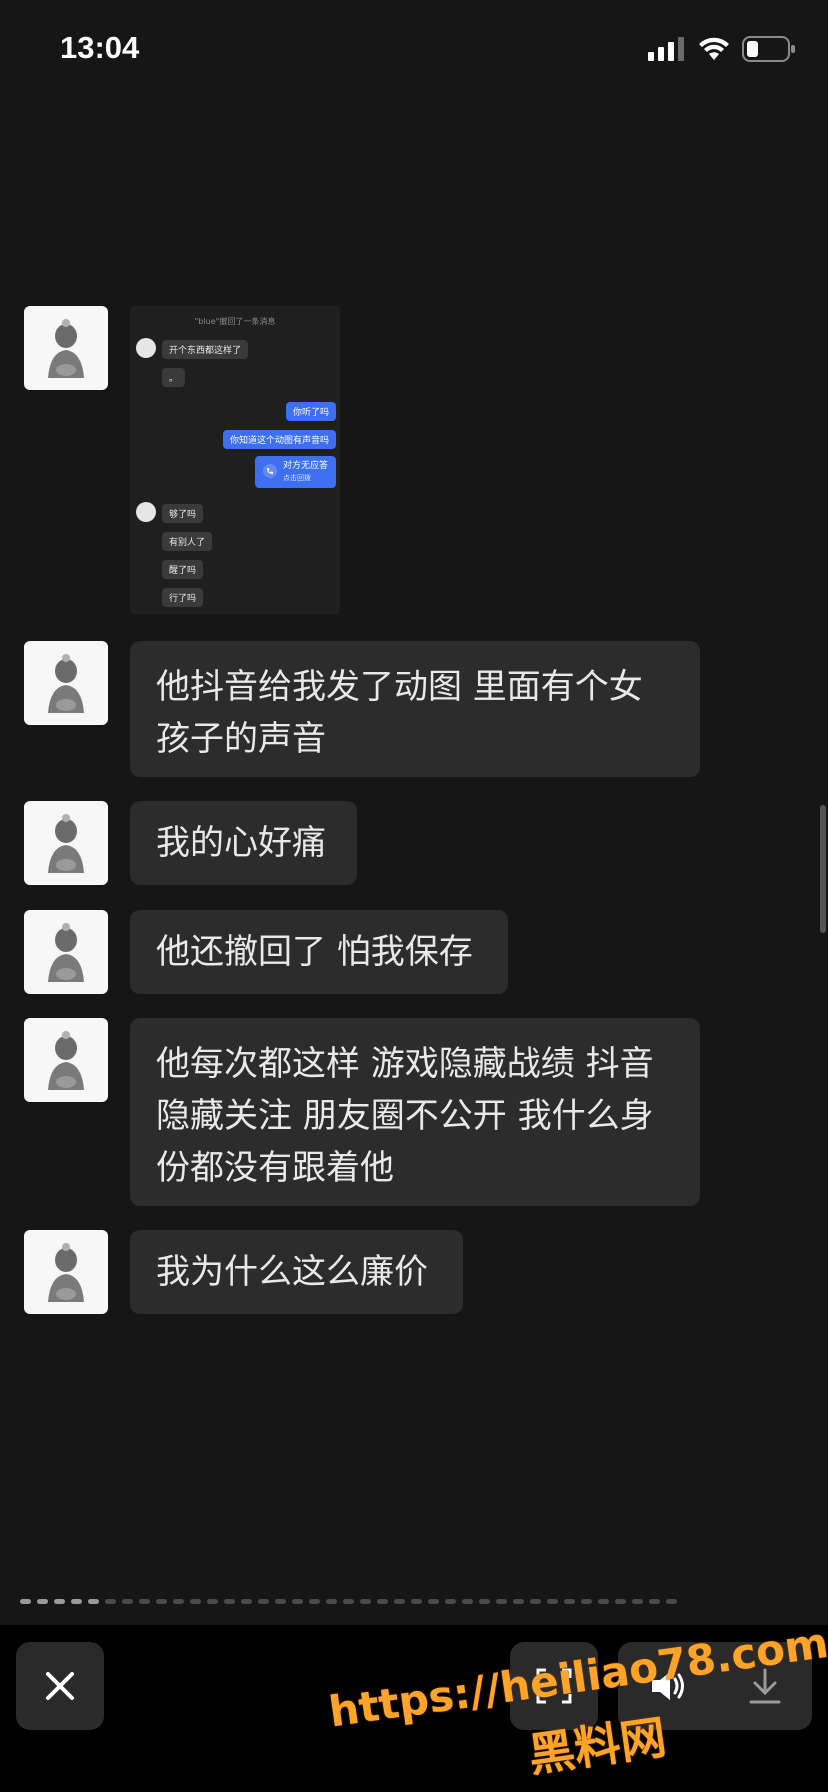 This screenshot has height=1792, width=828. Describe the element at coordinates (295, 472) in the screenshot. I see `mini-call-message: 对方无应答 点击回拨` at that location.